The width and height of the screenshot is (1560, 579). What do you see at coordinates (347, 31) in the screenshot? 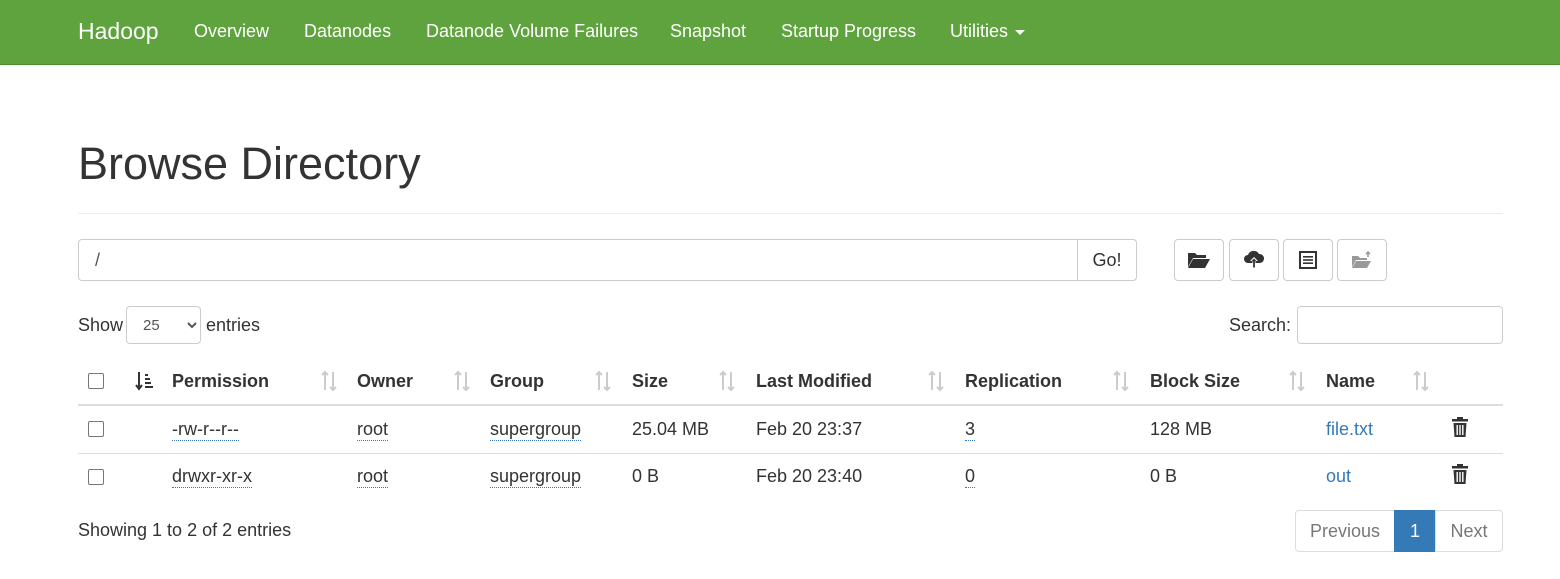
I see `nav-item-datanodes: Datanodes` at bounding box center [347, 31].